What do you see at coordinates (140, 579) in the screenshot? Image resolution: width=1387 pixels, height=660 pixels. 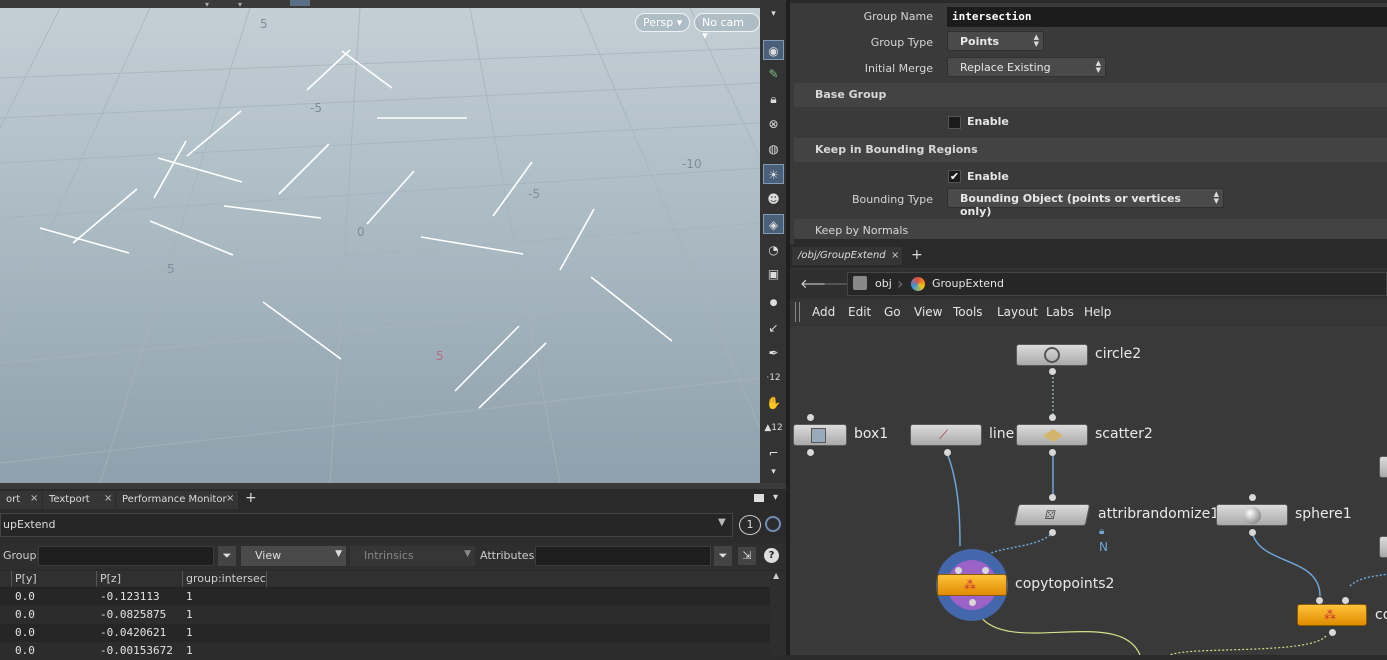 I see `column-header: P[z]` at bounding box center [140, 579].